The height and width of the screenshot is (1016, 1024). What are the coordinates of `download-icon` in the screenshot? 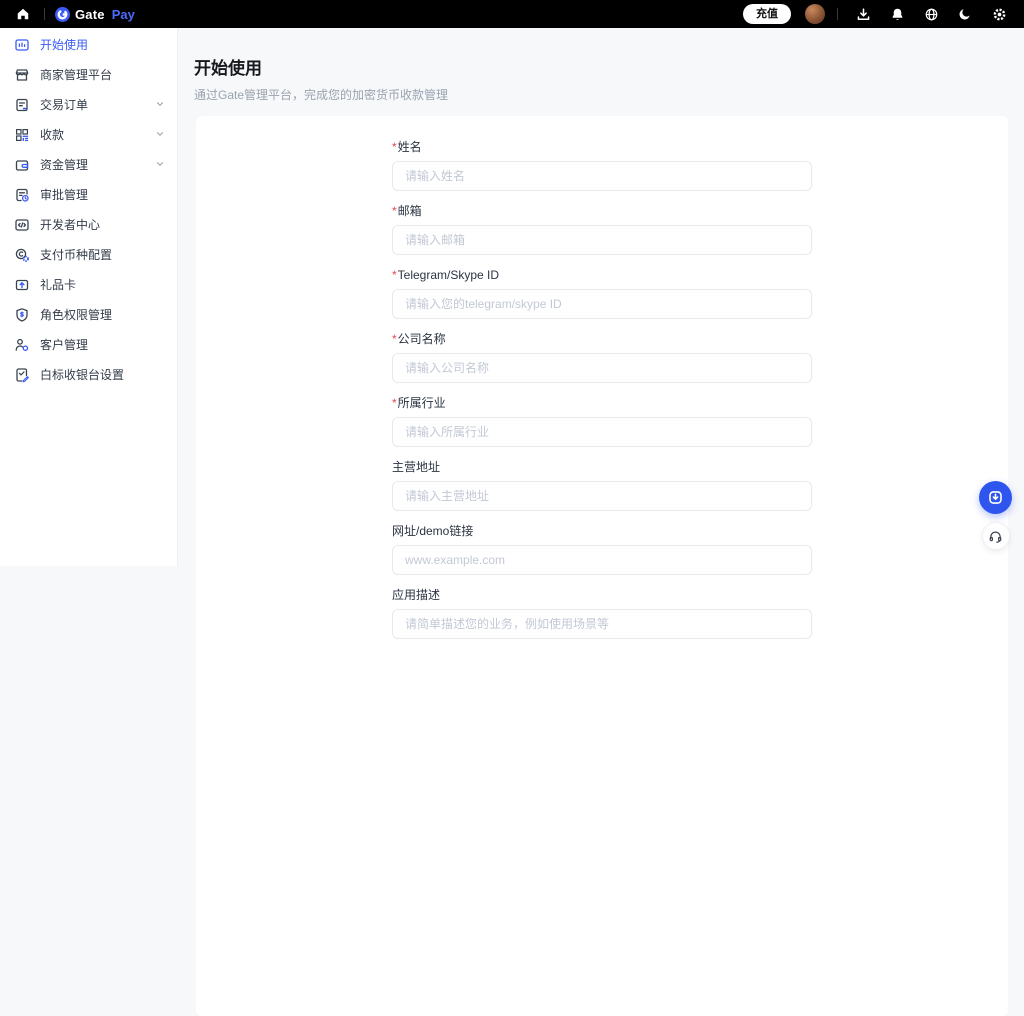 It's located at (863, 14).